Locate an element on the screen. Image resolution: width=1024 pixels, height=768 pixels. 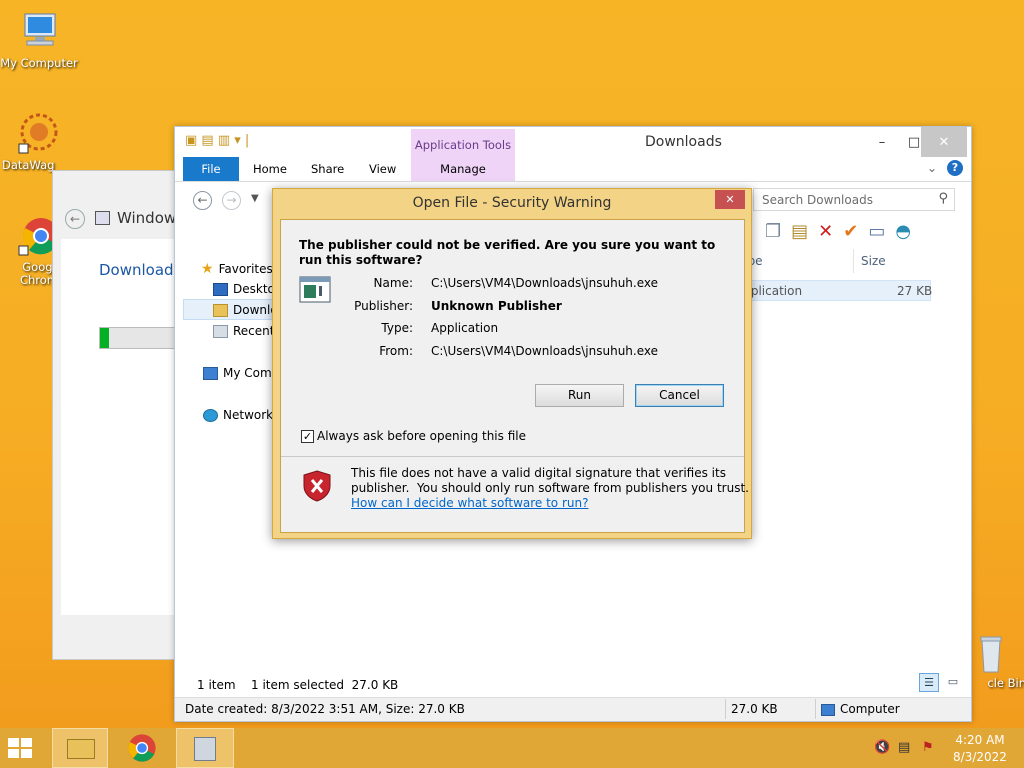
clock-date: 8/3/2022 is located at coordinates (980, 757).